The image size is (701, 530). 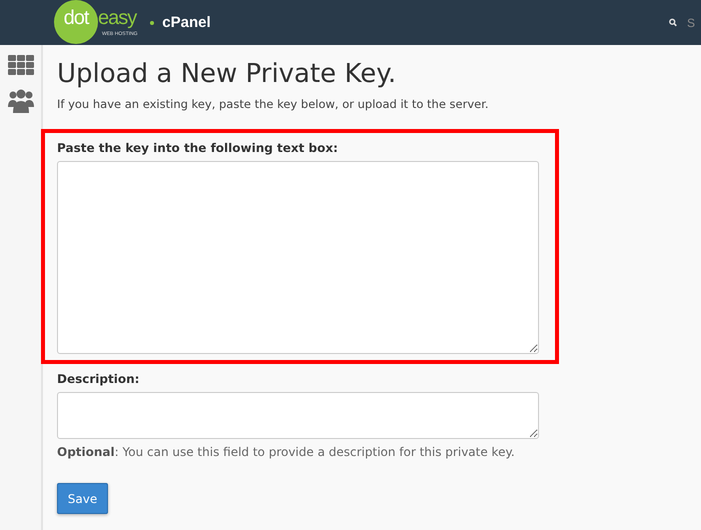 I want to click on product-name: cPanel, so click(x=186, y=22).